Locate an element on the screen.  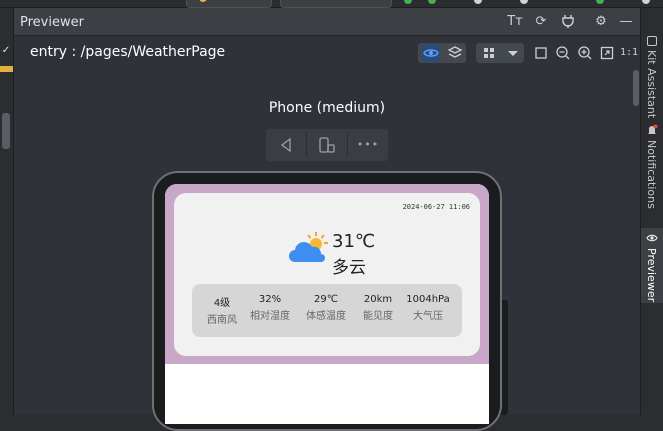
path-bar: entry : /pages/WeatherPage 1:1 is located at coordinates (327, 52).